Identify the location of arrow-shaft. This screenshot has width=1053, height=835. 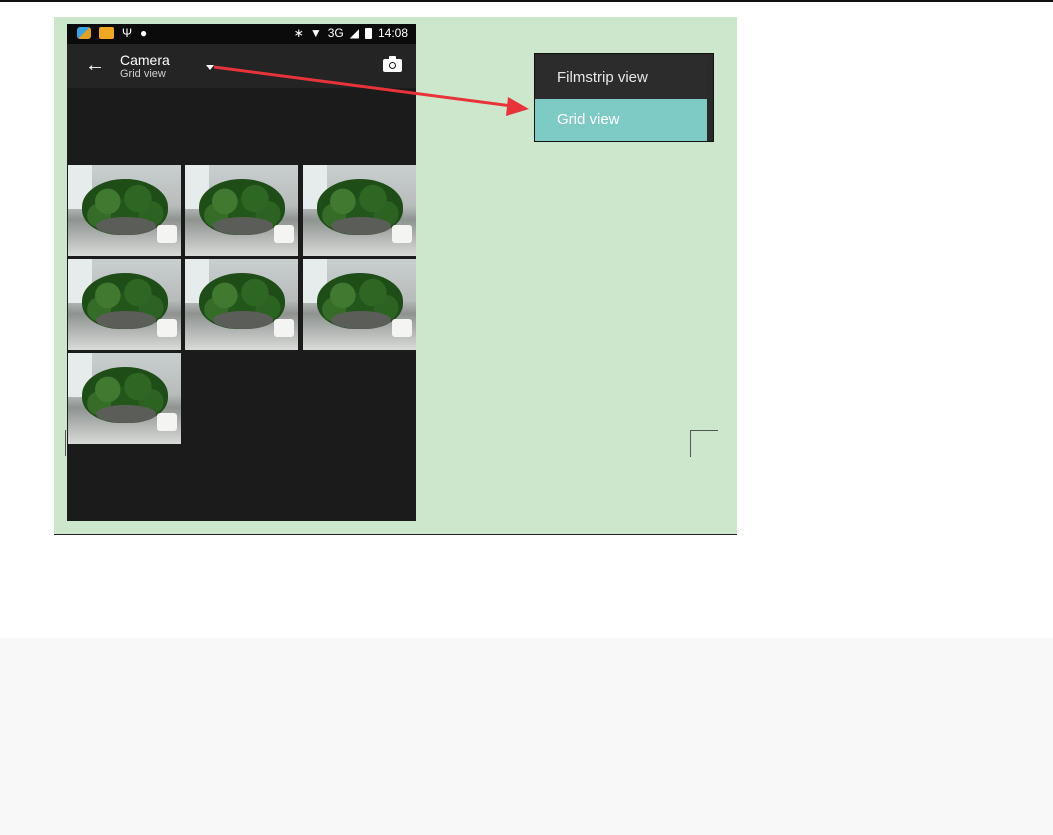
(363, 86).